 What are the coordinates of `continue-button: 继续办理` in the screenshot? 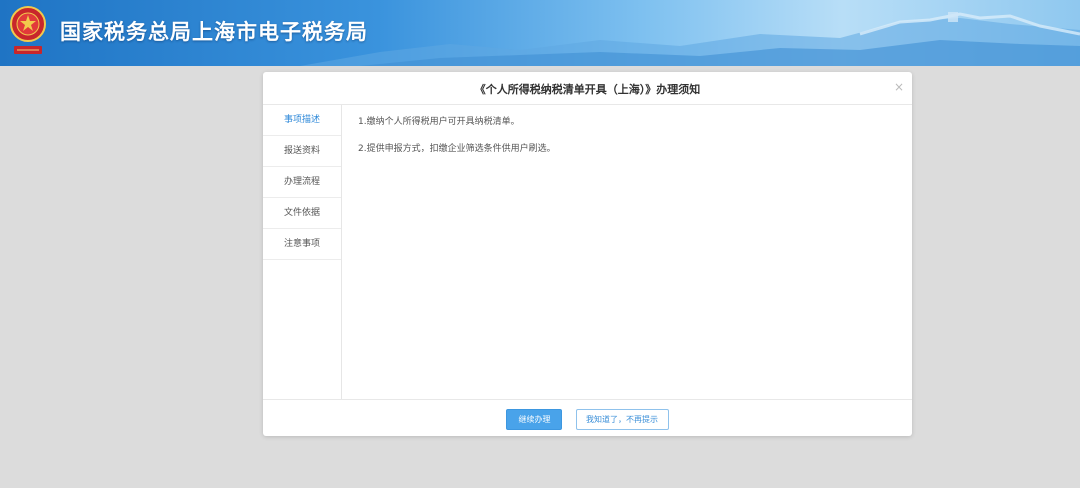 It's located at (534, 419).